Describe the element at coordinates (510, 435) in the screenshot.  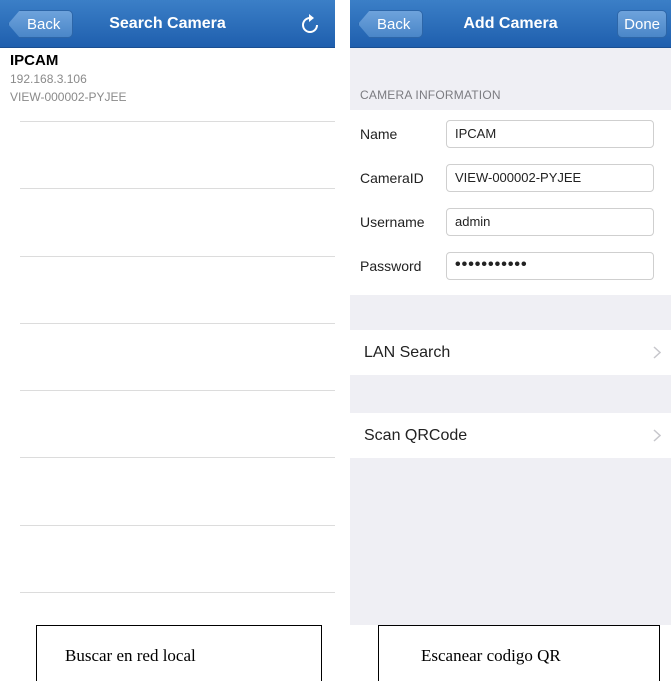
I see `scan-qrcode-button: Scan QRCode` at that location.